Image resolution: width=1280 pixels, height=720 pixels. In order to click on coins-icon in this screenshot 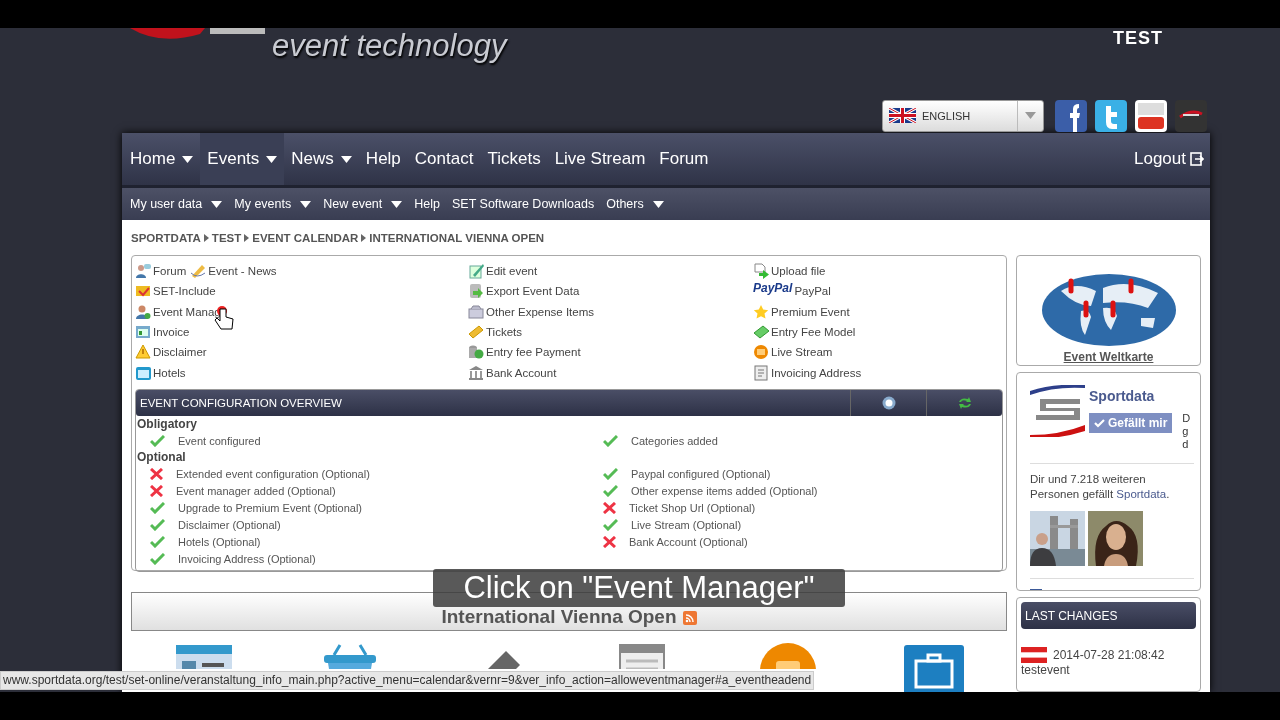, I will do `click(476, 352)`.